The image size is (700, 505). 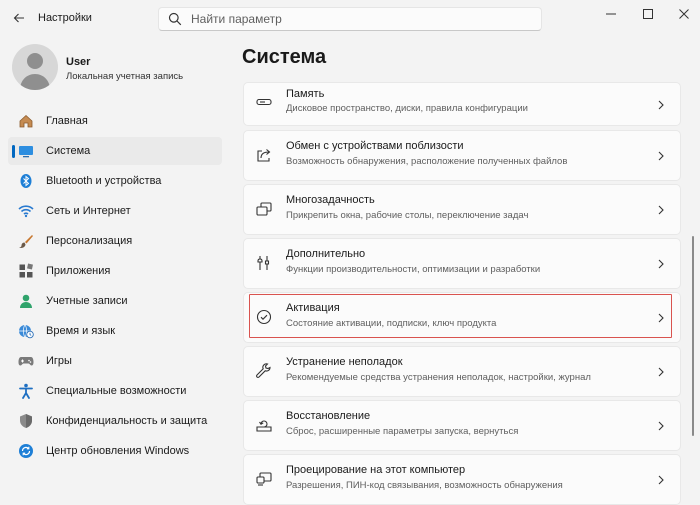 What do you see at coordinates (264, 425) in the screenshot?
I see `recovery-icon` at bounding box center [264, 425].